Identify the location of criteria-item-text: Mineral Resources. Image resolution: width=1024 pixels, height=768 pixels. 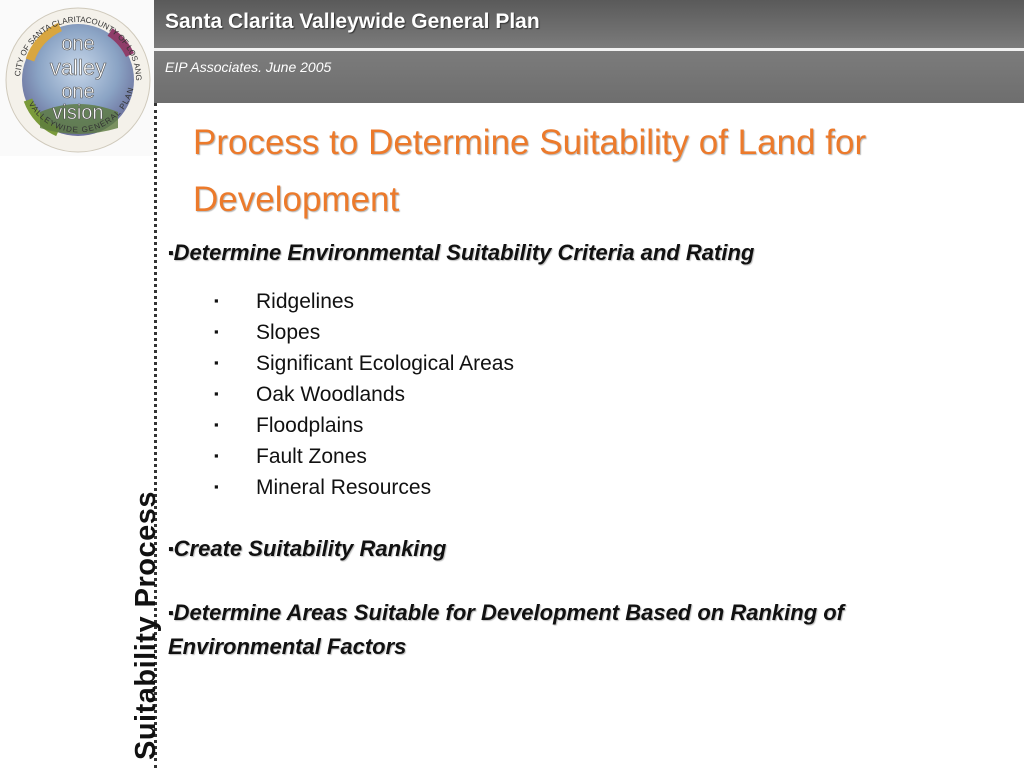
(344, 487).